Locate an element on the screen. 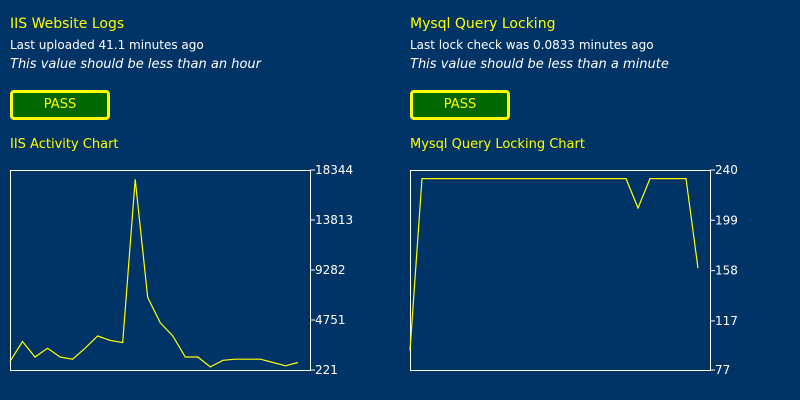 The image size is (800, 400). y-tick-label: 9282 is located at coordinates (330, 270).